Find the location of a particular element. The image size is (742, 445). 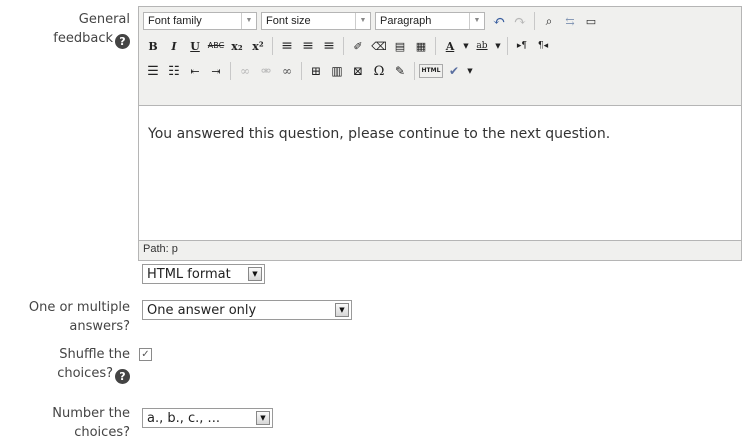

answers-label: One or multiple answers? is located at coordinates (79, 317).